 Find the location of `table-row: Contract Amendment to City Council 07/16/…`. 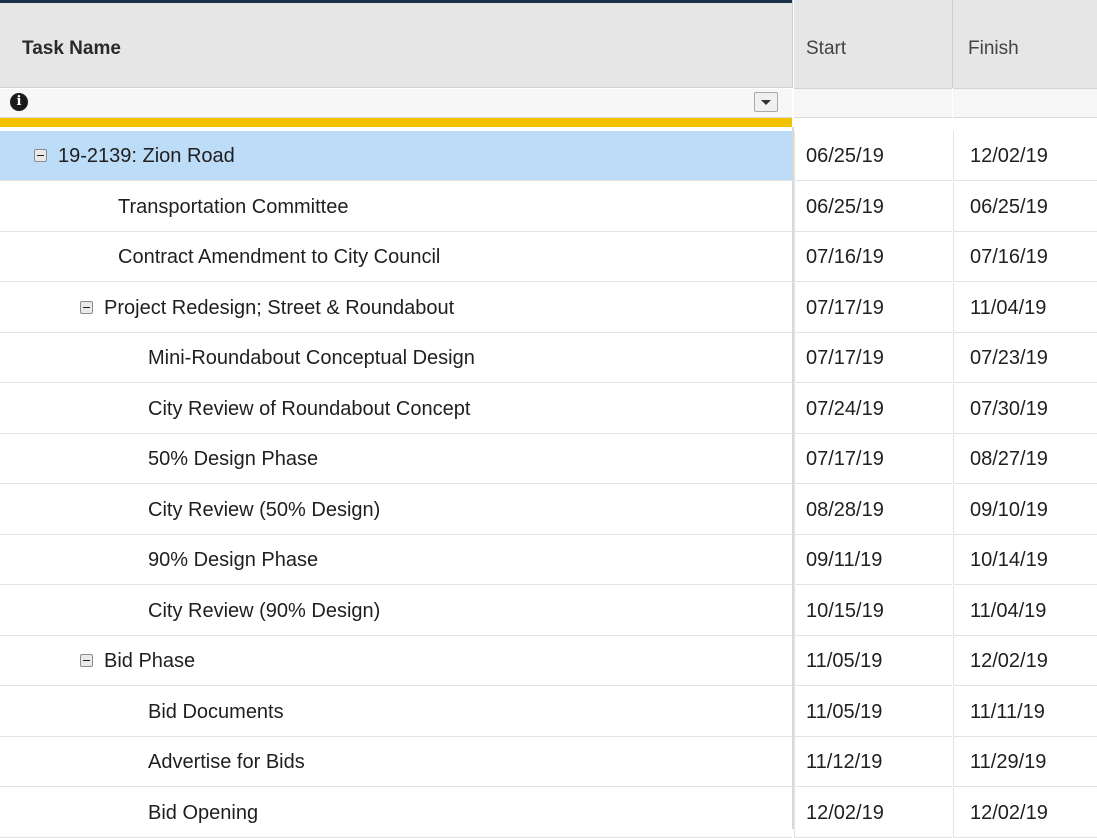

table-row: Contract Amendment to City Council 07/16/… is located at coordinates (548, 257).